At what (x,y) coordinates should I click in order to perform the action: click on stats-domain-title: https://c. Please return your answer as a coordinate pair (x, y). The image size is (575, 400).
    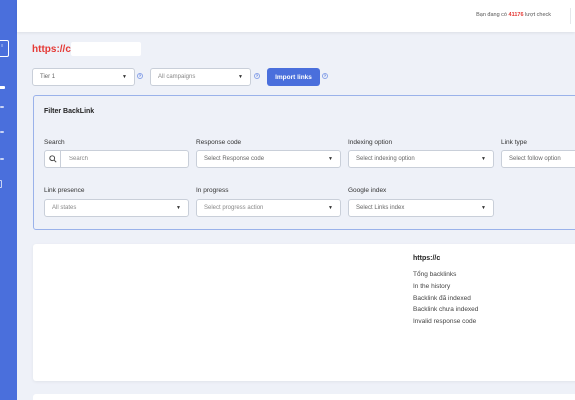
    Looking at the image, I should click on (427, 258).